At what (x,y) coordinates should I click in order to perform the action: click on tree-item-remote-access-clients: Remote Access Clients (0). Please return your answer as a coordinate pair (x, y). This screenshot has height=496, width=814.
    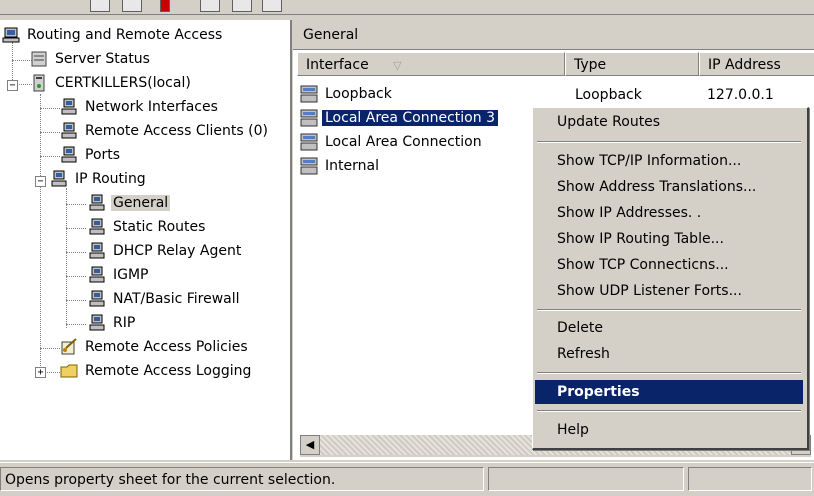
    Looking at the image, I should click on (165, 131).